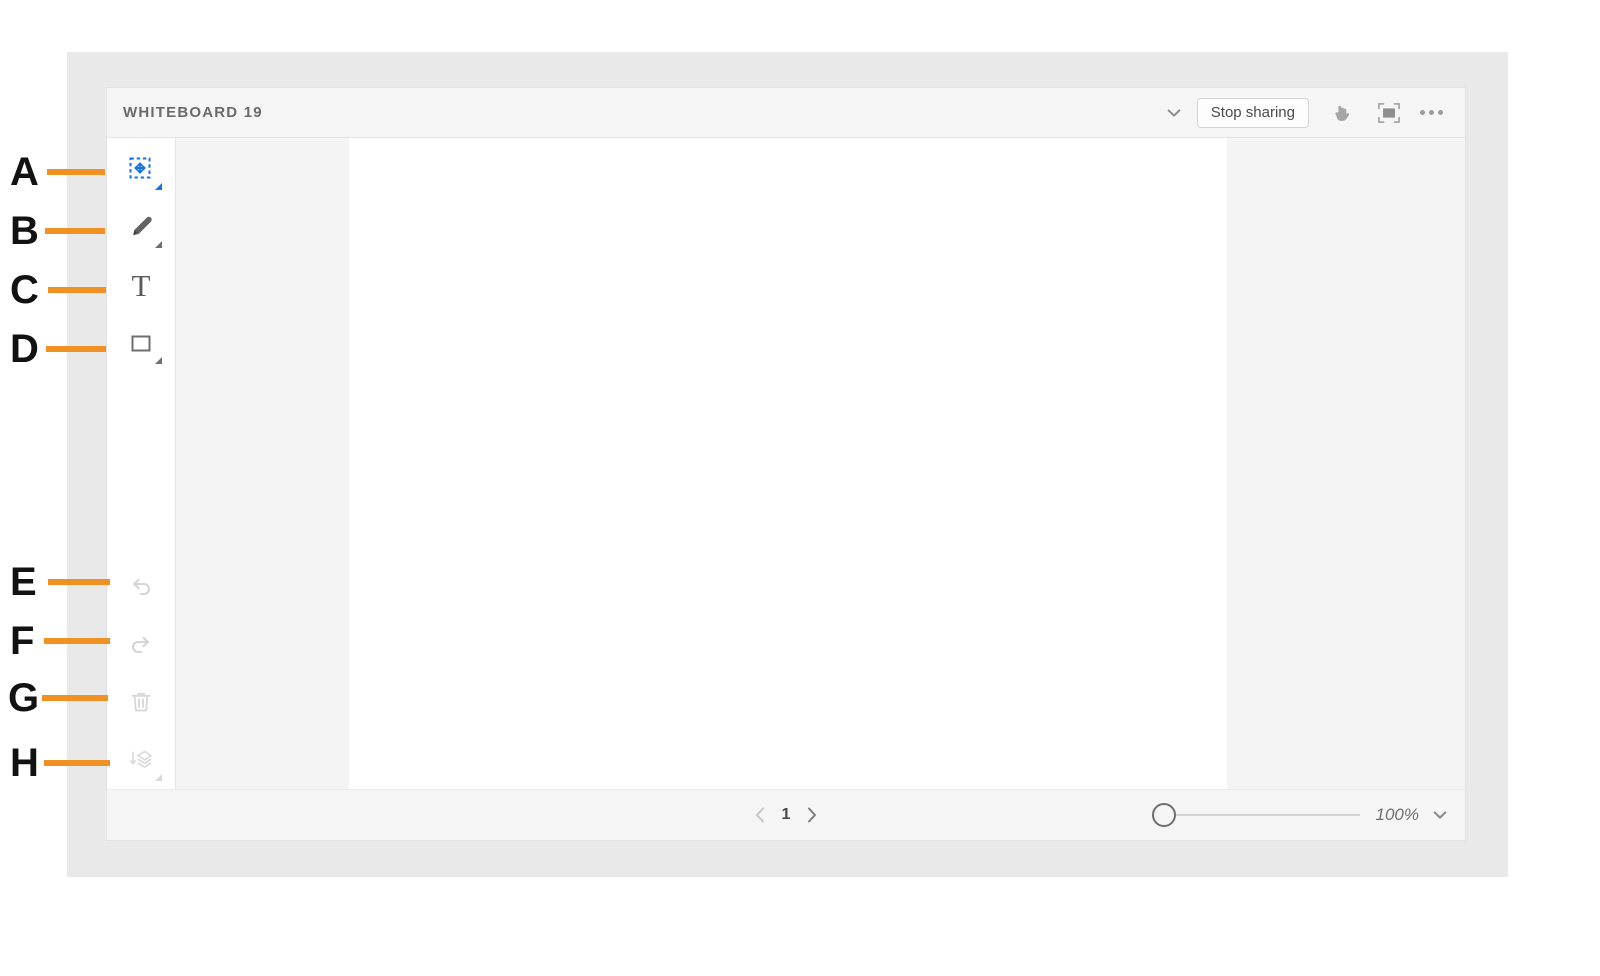 Image resolution: width=1600 pixels, height=976 pixels. What do you see at coordinates (141, 227) in the screenshot?
I see `pen-tool` at bounding box center [141, 227].